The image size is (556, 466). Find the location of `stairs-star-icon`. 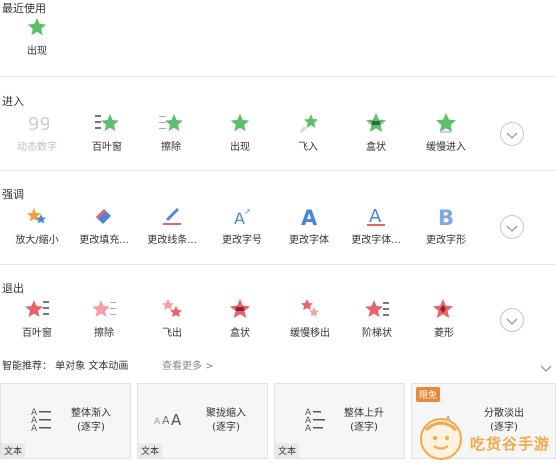

stairs-star-icon is located at coordinates (377, 309).